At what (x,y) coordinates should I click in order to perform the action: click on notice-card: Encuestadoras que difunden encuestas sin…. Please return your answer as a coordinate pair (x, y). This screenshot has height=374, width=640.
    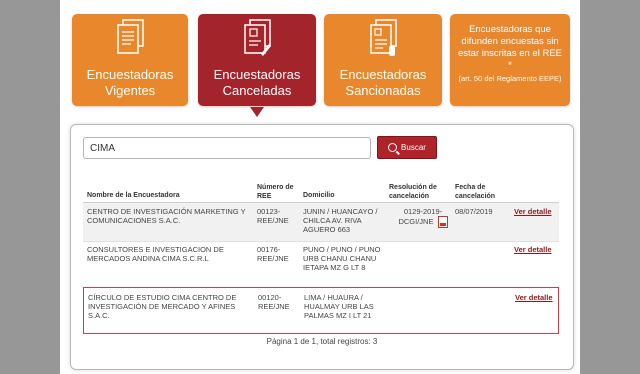
    Looking at the image, I should click on (510, 60).